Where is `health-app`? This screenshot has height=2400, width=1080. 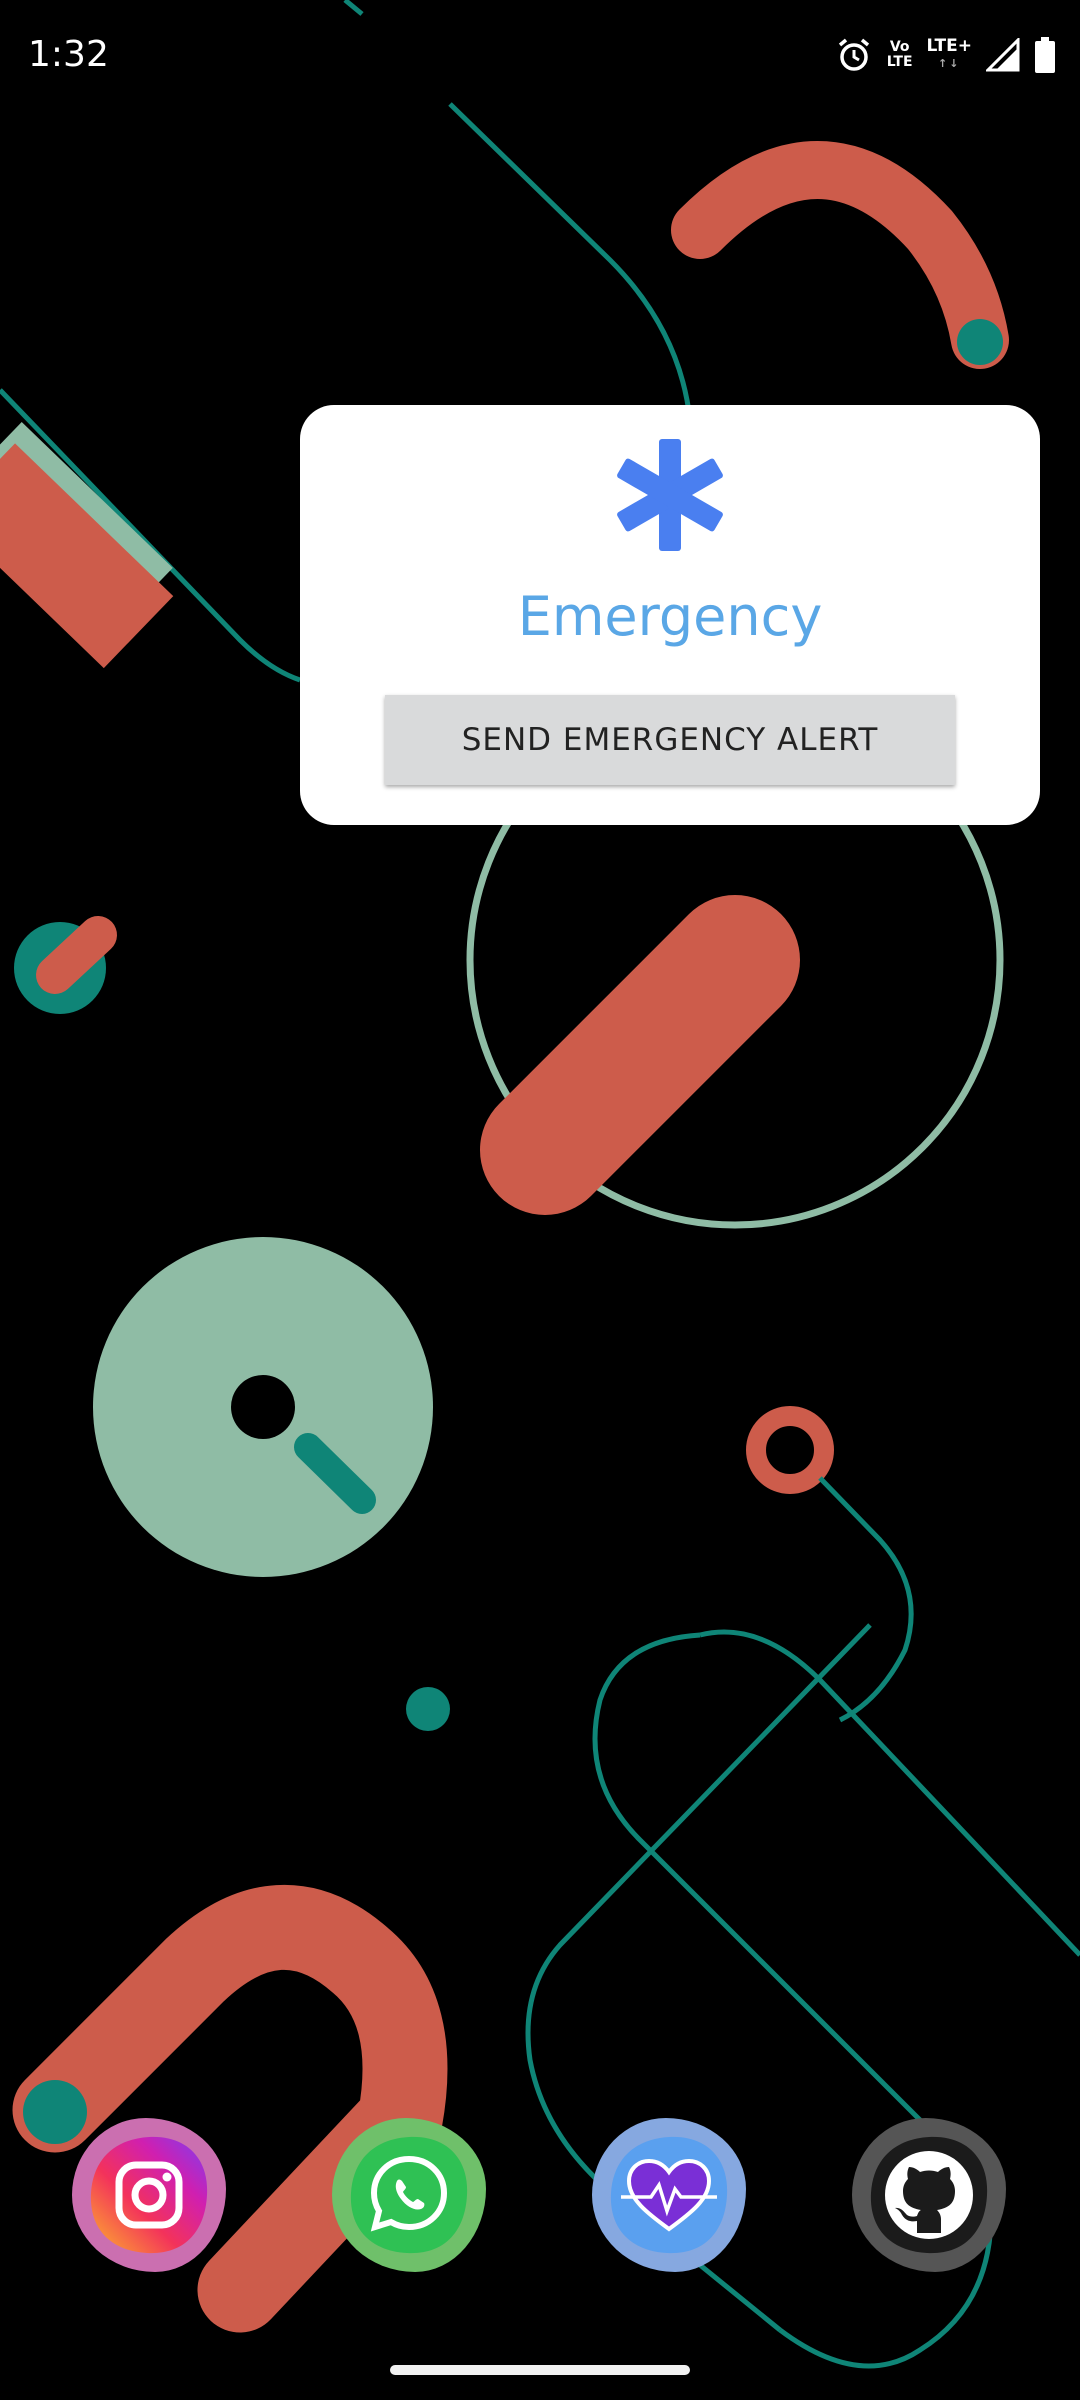
health-app is located at coordinates (669, 2195).